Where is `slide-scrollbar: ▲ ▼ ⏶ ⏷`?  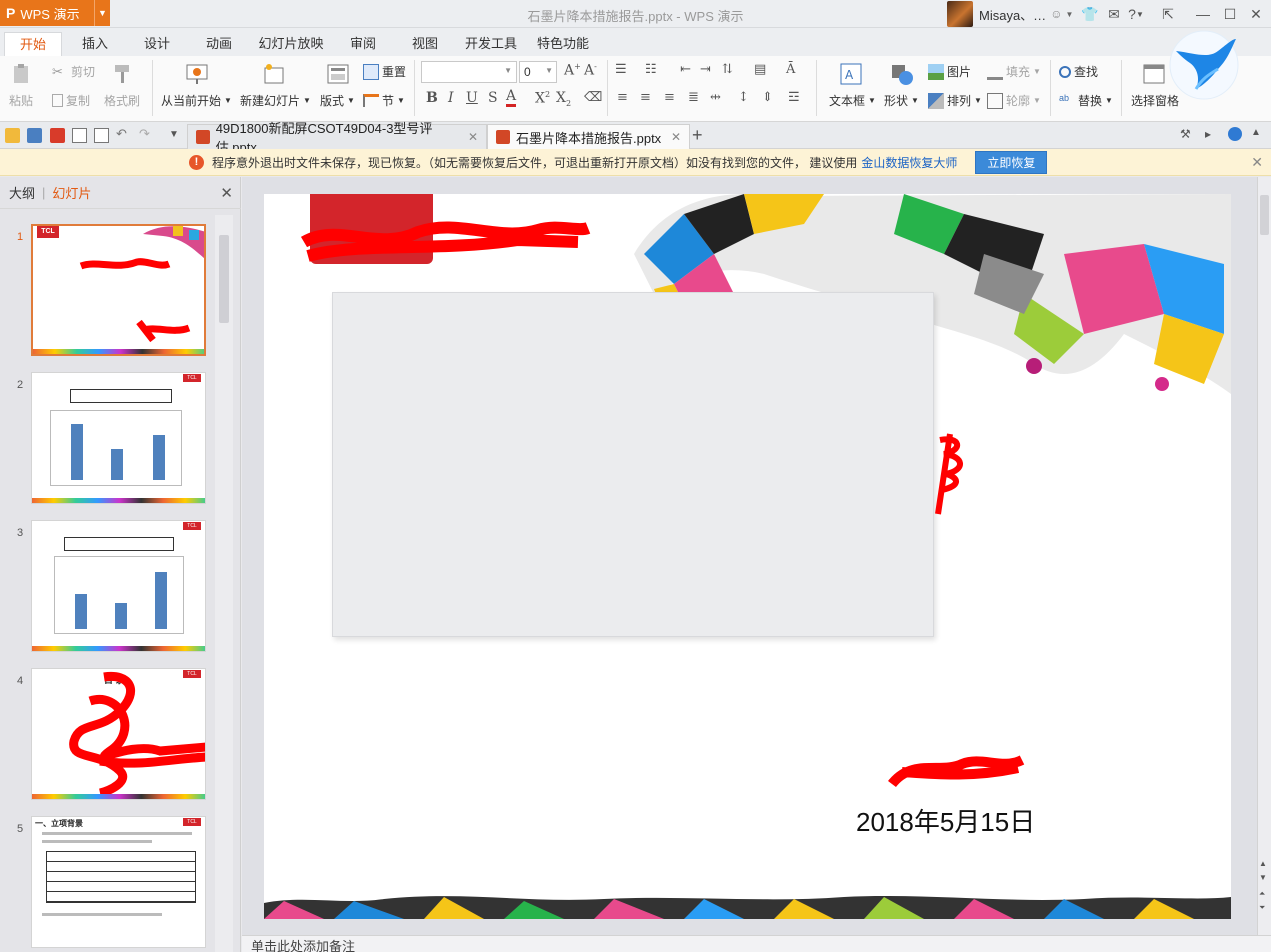
slide-scrollbar: ▲ ▼ ⏶ ⏷ is located at coordinates (1264, 556).